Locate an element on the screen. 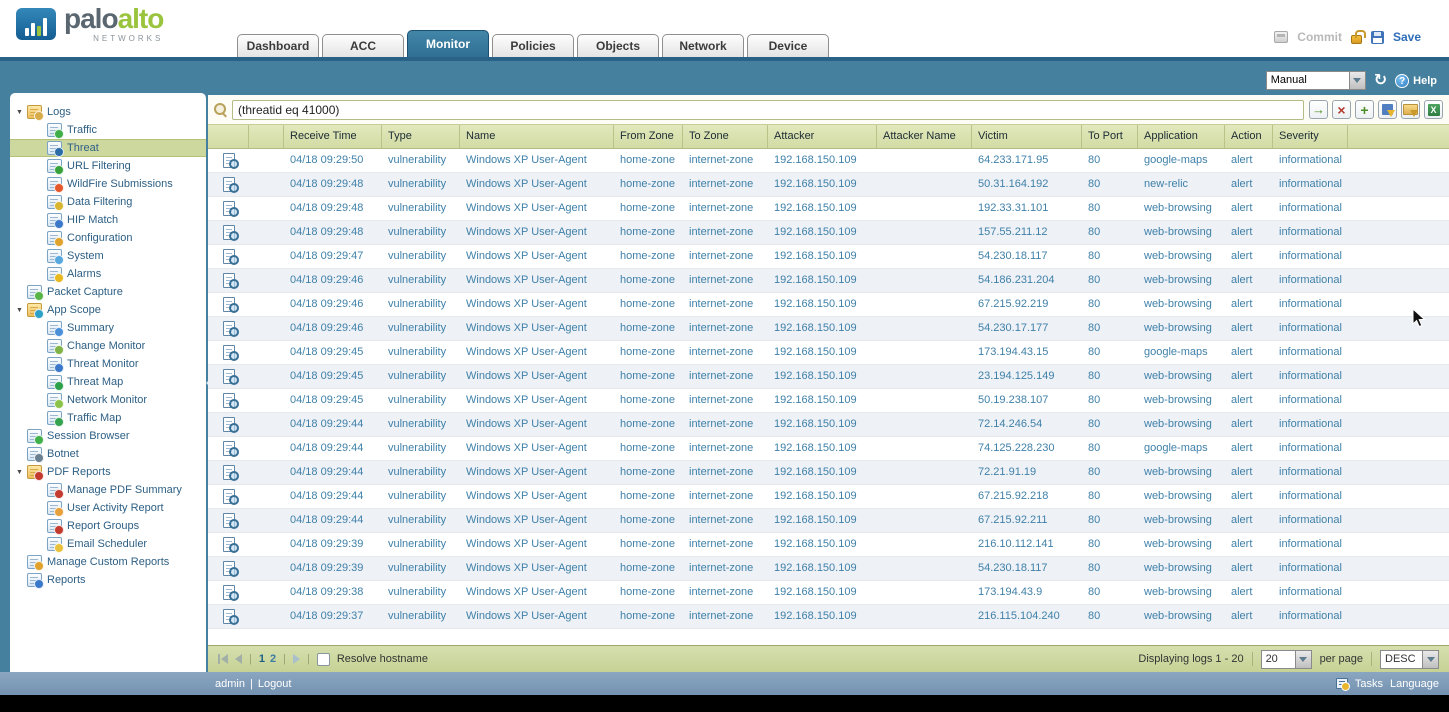  column-header-from-zone: From Zone is located at coordinates (648, 136).